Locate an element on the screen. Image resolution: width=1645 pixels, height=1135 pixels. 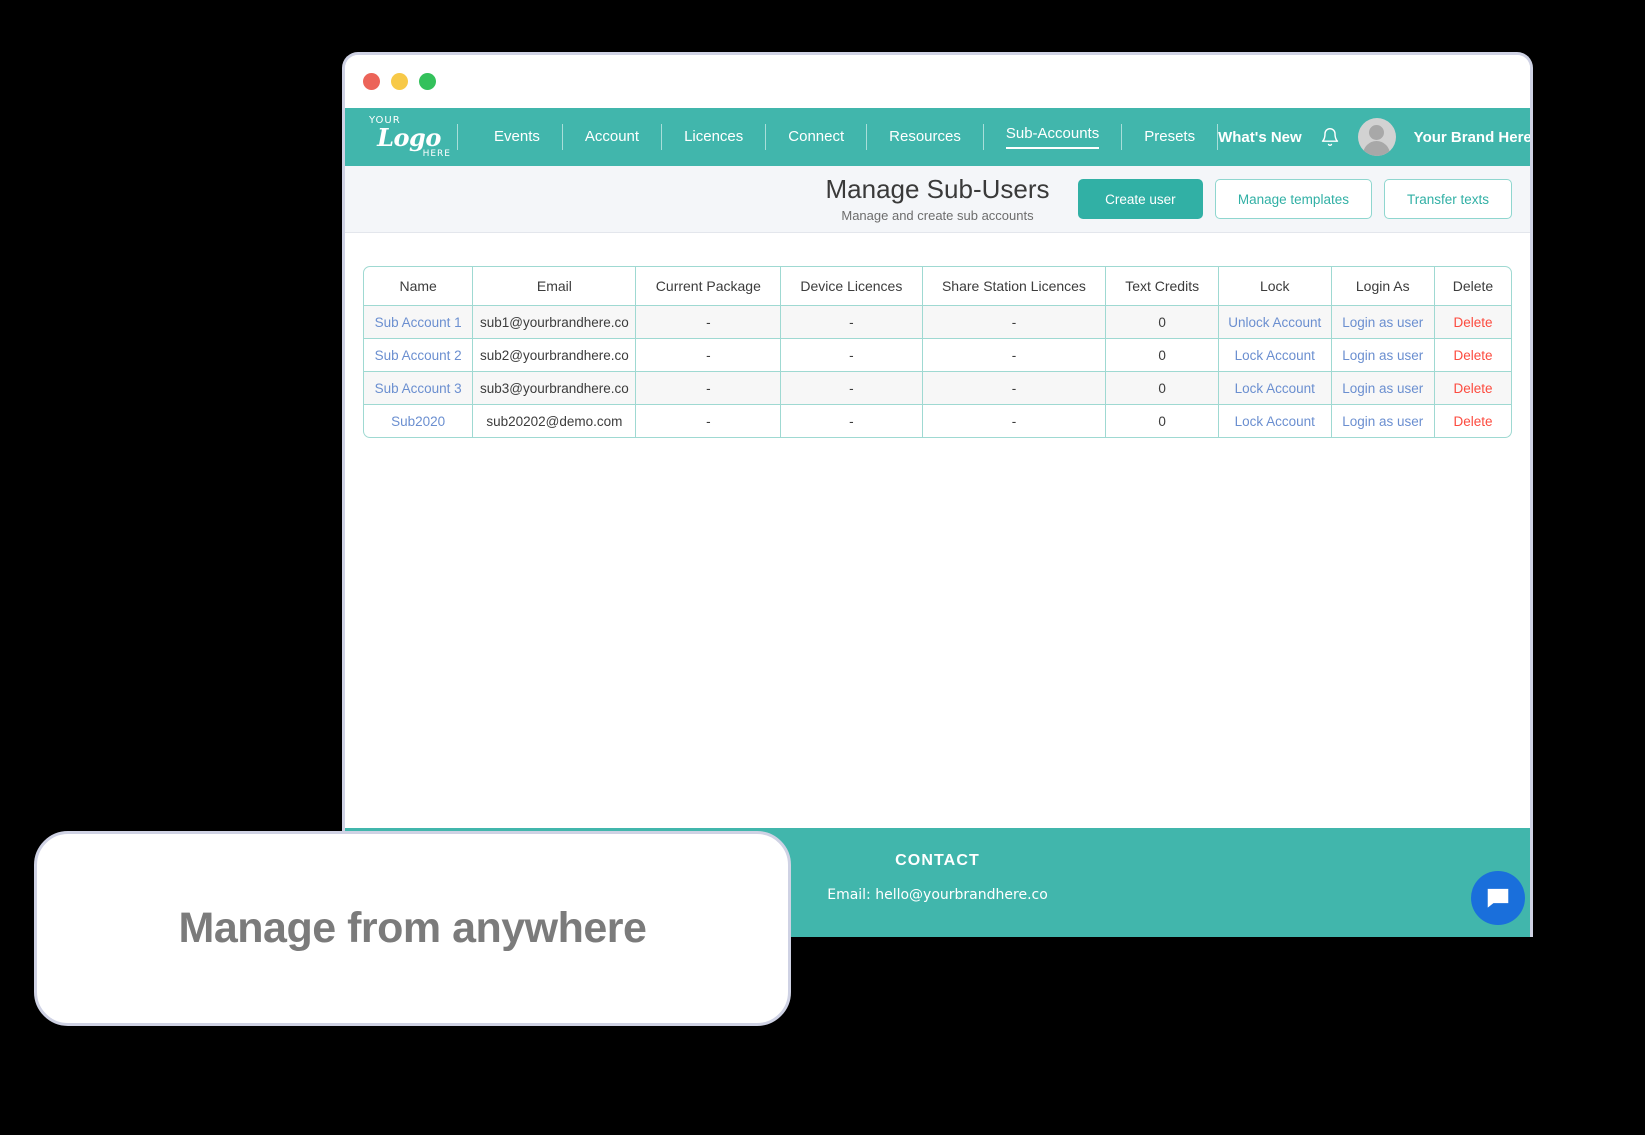
nav-item-presets-label: Presets is located at coordinates (1170, 136).